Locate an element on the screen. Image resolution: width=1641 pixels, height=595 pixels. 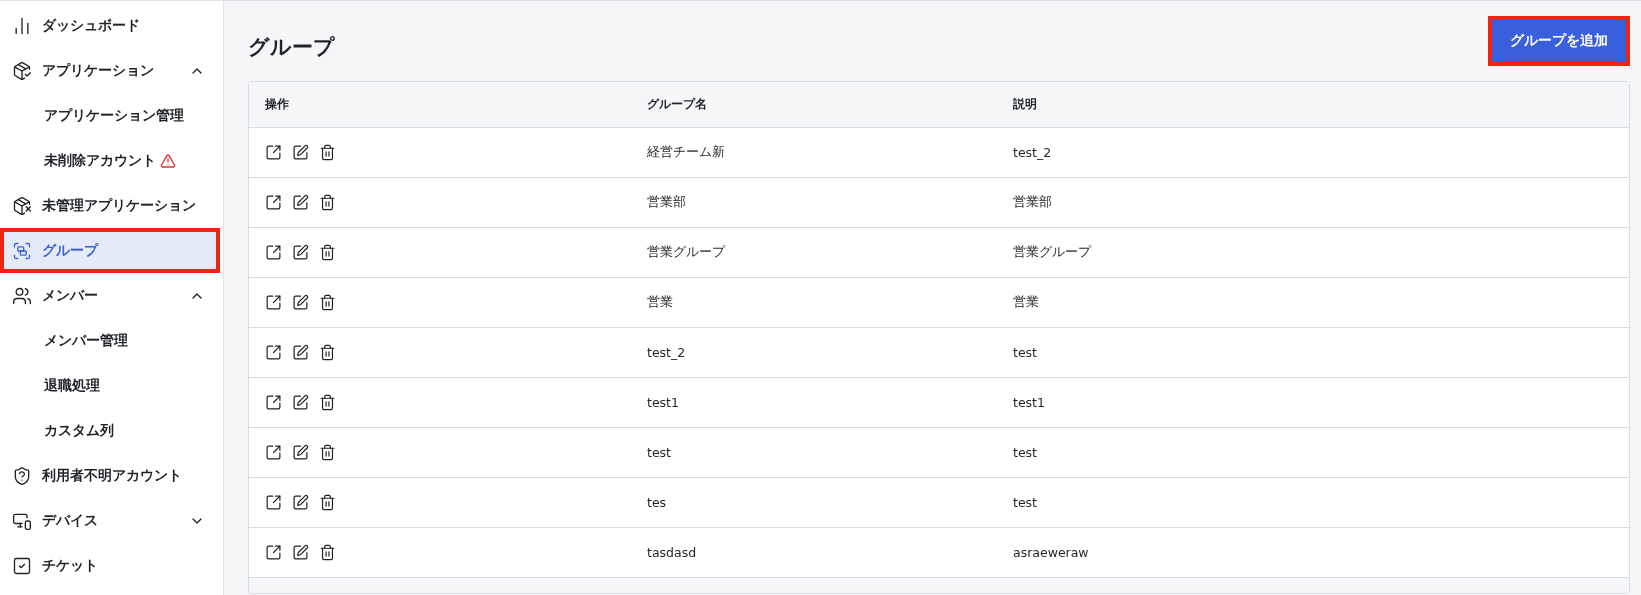
checkbox-icon is located at coordinates (22, 565).